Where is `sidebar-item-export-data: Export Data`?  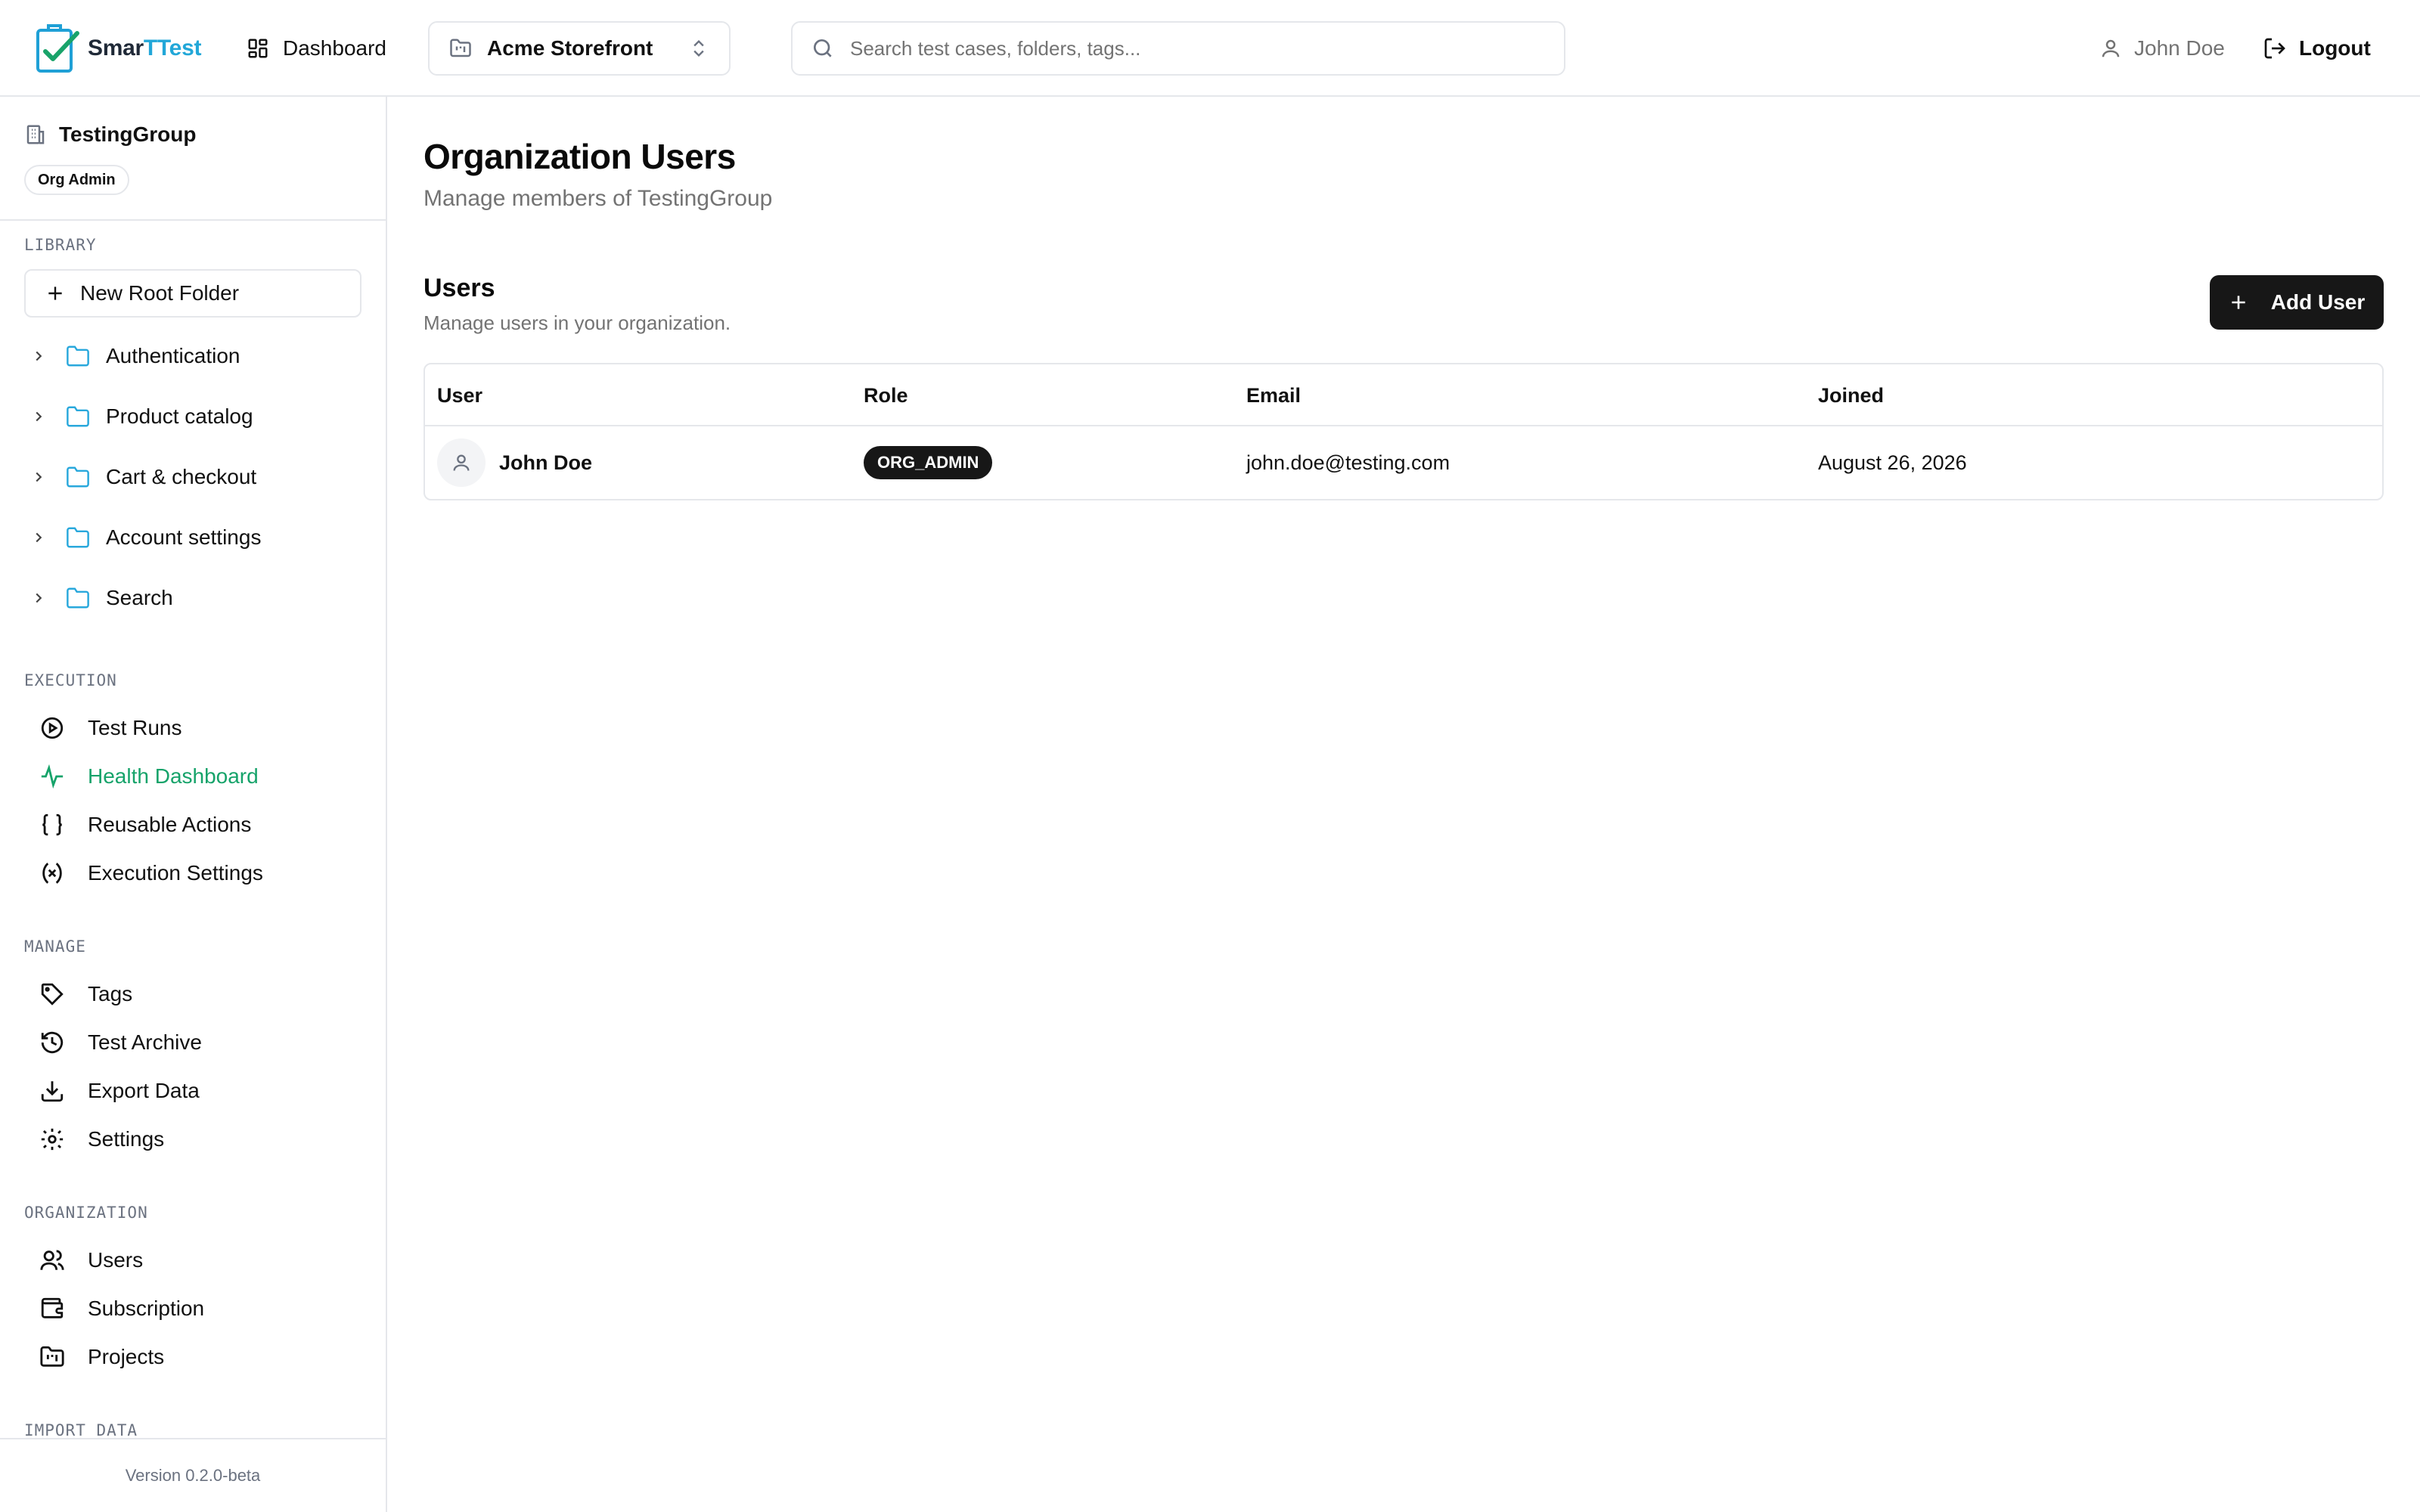
sidebar-item-export-data: Export Data is located at coordinates (119, 1091).